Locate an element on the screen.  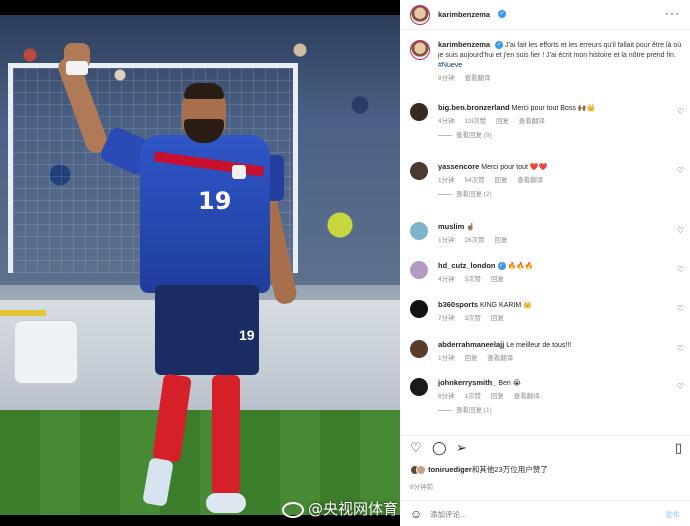
comment-likes: 19l次赞 is located at coordinates (475, 121).